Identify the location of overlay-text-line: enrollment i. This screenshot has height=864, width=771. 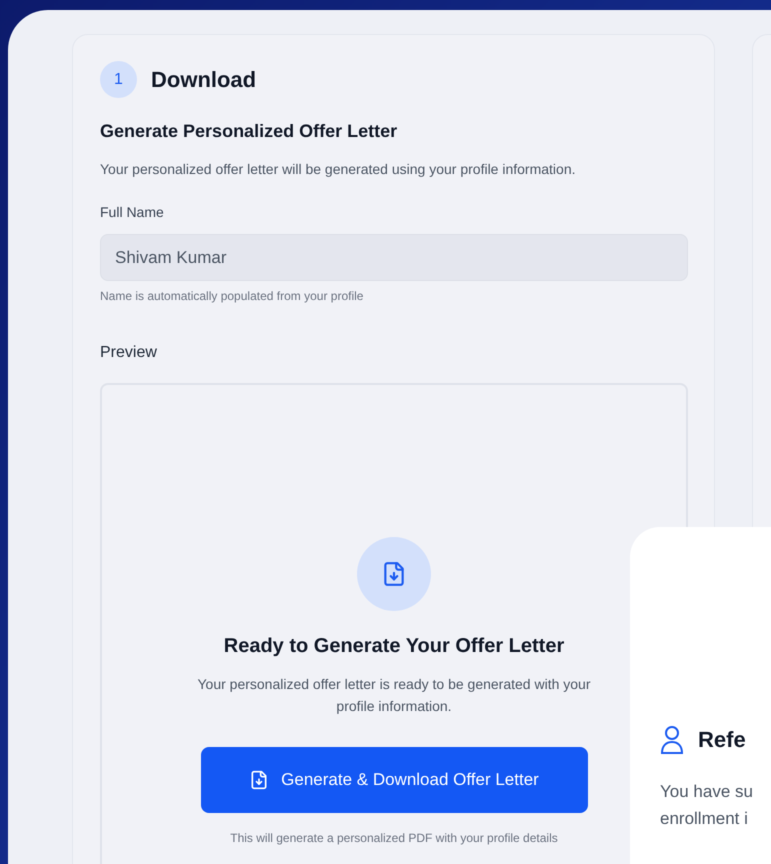
(704, 819).